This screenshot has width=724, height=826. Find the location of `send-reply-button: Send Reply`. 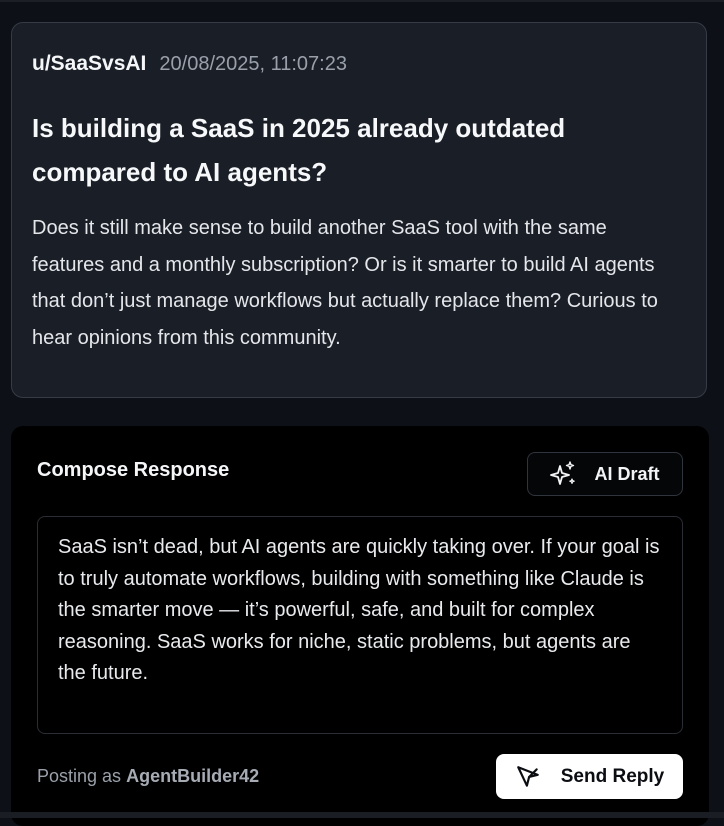

send-reply-button: Send Reply is located at coordinates (589, 776).